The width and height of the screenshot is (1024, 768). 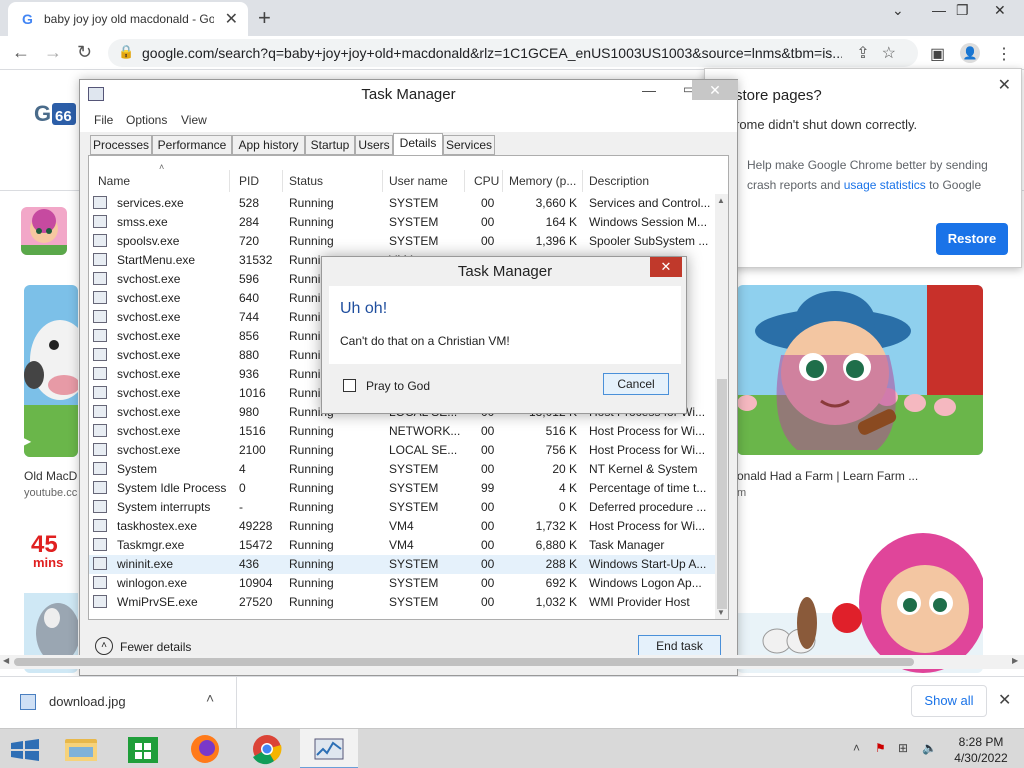 What do you see at coordinates (649, 90) in the screenshot?
I see `tm-minimize-icon: —` at bounding box center [649, 90].